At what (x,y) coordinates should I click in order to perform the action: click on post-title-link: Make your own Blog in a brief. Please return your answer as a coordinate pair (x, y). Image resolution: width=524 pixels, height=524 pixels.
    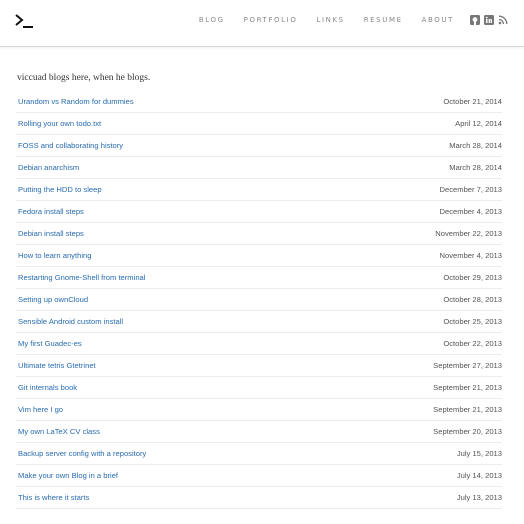
    Looking at the image, I should click on (67, 475).